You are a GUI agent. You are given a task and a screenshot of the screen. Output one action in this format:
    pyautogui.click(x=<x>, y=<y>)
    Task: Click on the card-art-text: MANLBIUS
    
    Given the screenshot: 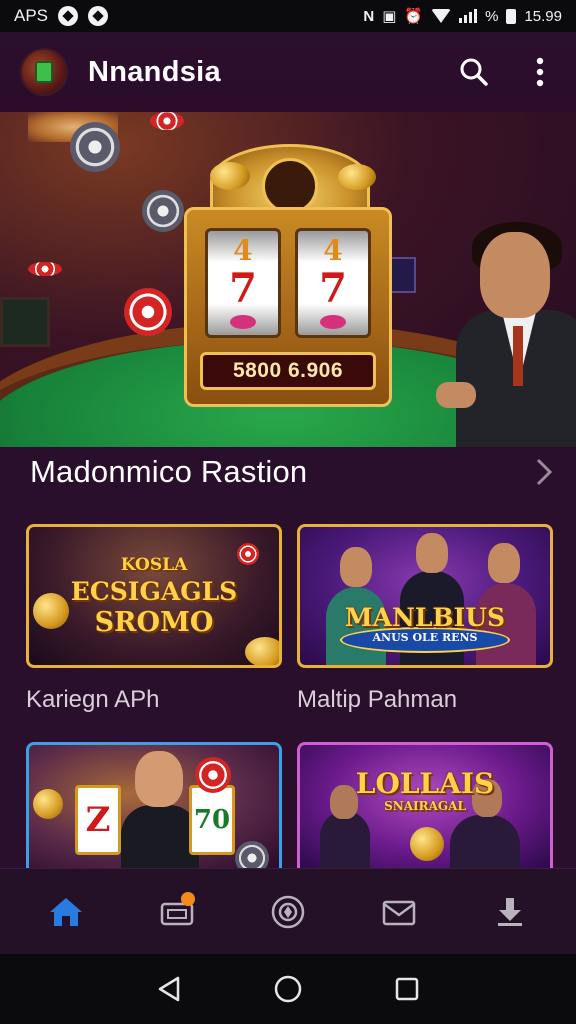 What is the action you would take?
    pyautogui.click(x=425, y=617)
    